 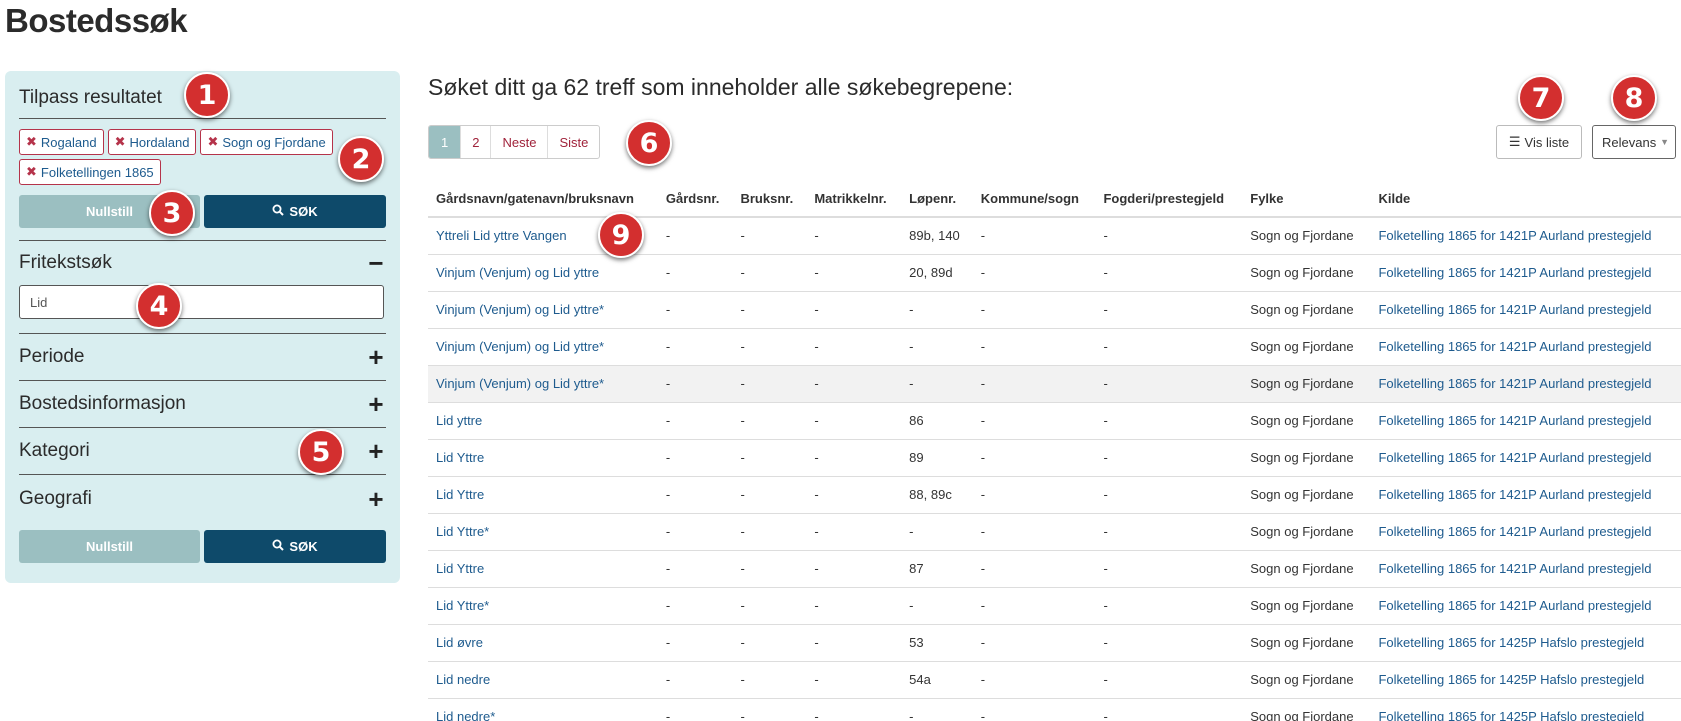 I want to click on table-cell: Vinjum (Venjum) og Lid yttre, so click(x=543, y=273).